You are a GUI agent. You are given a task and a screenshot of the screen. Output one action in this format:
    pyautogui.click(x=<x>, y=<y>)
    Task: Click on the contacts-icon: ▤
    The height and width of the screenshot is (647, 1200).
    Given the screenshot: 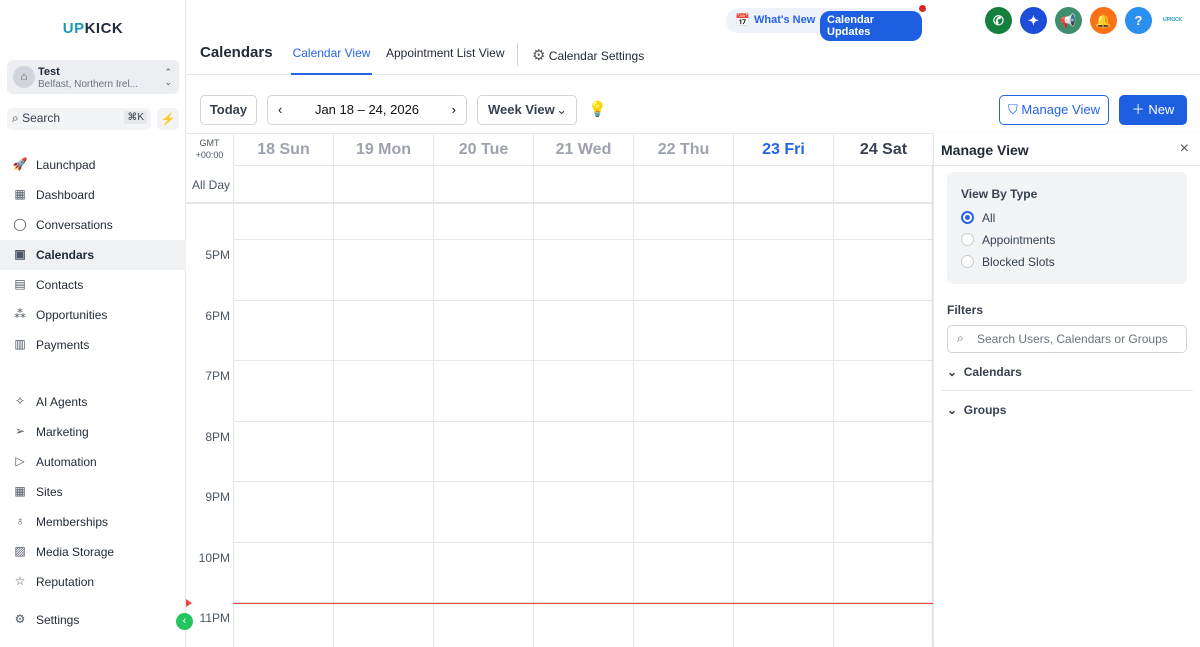 What is the action you would take?
    pyautogui.click(x=20, y=284)
    